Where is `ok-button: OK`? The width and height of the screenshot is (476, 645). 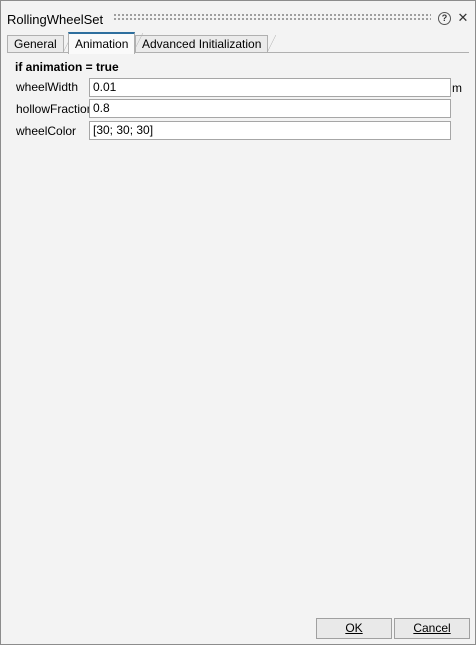 ok-button: OK is located at coordinates (354, 628).